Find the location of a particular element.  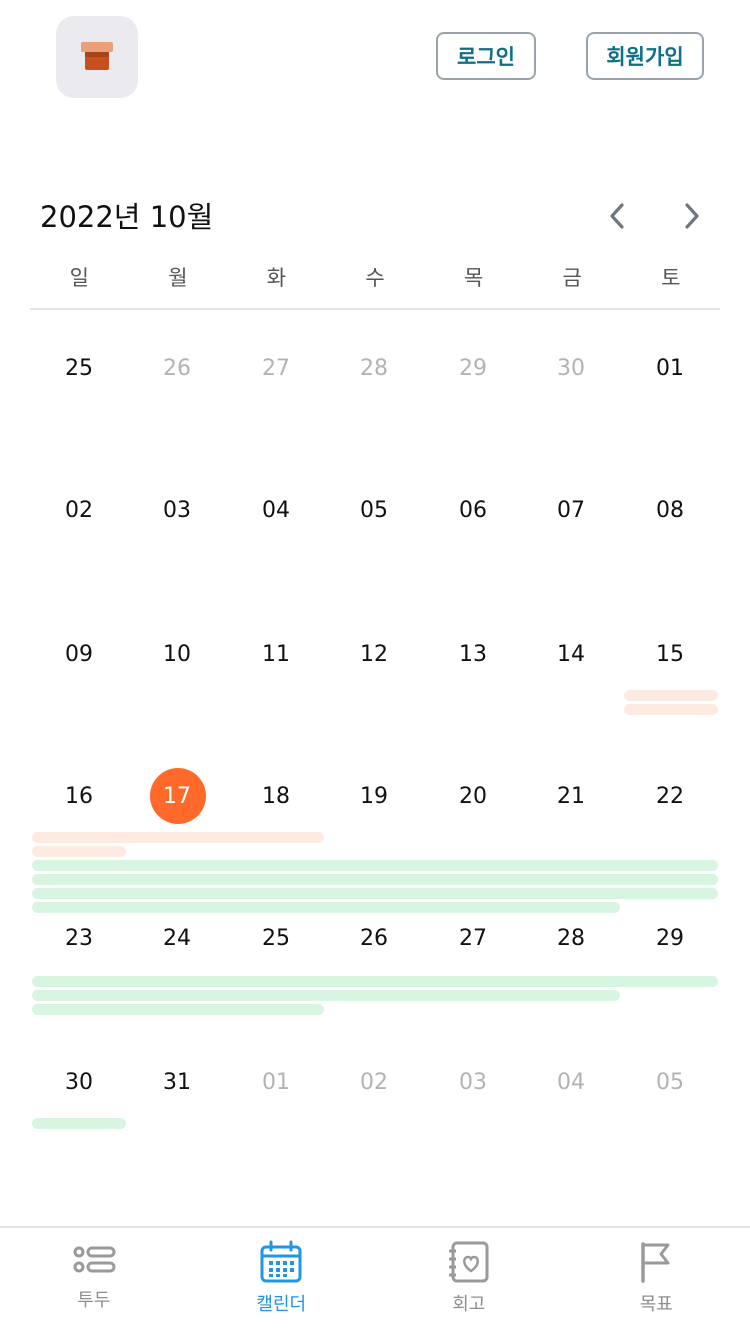

weekday-label: 일 is located at coordinates (79, 278).